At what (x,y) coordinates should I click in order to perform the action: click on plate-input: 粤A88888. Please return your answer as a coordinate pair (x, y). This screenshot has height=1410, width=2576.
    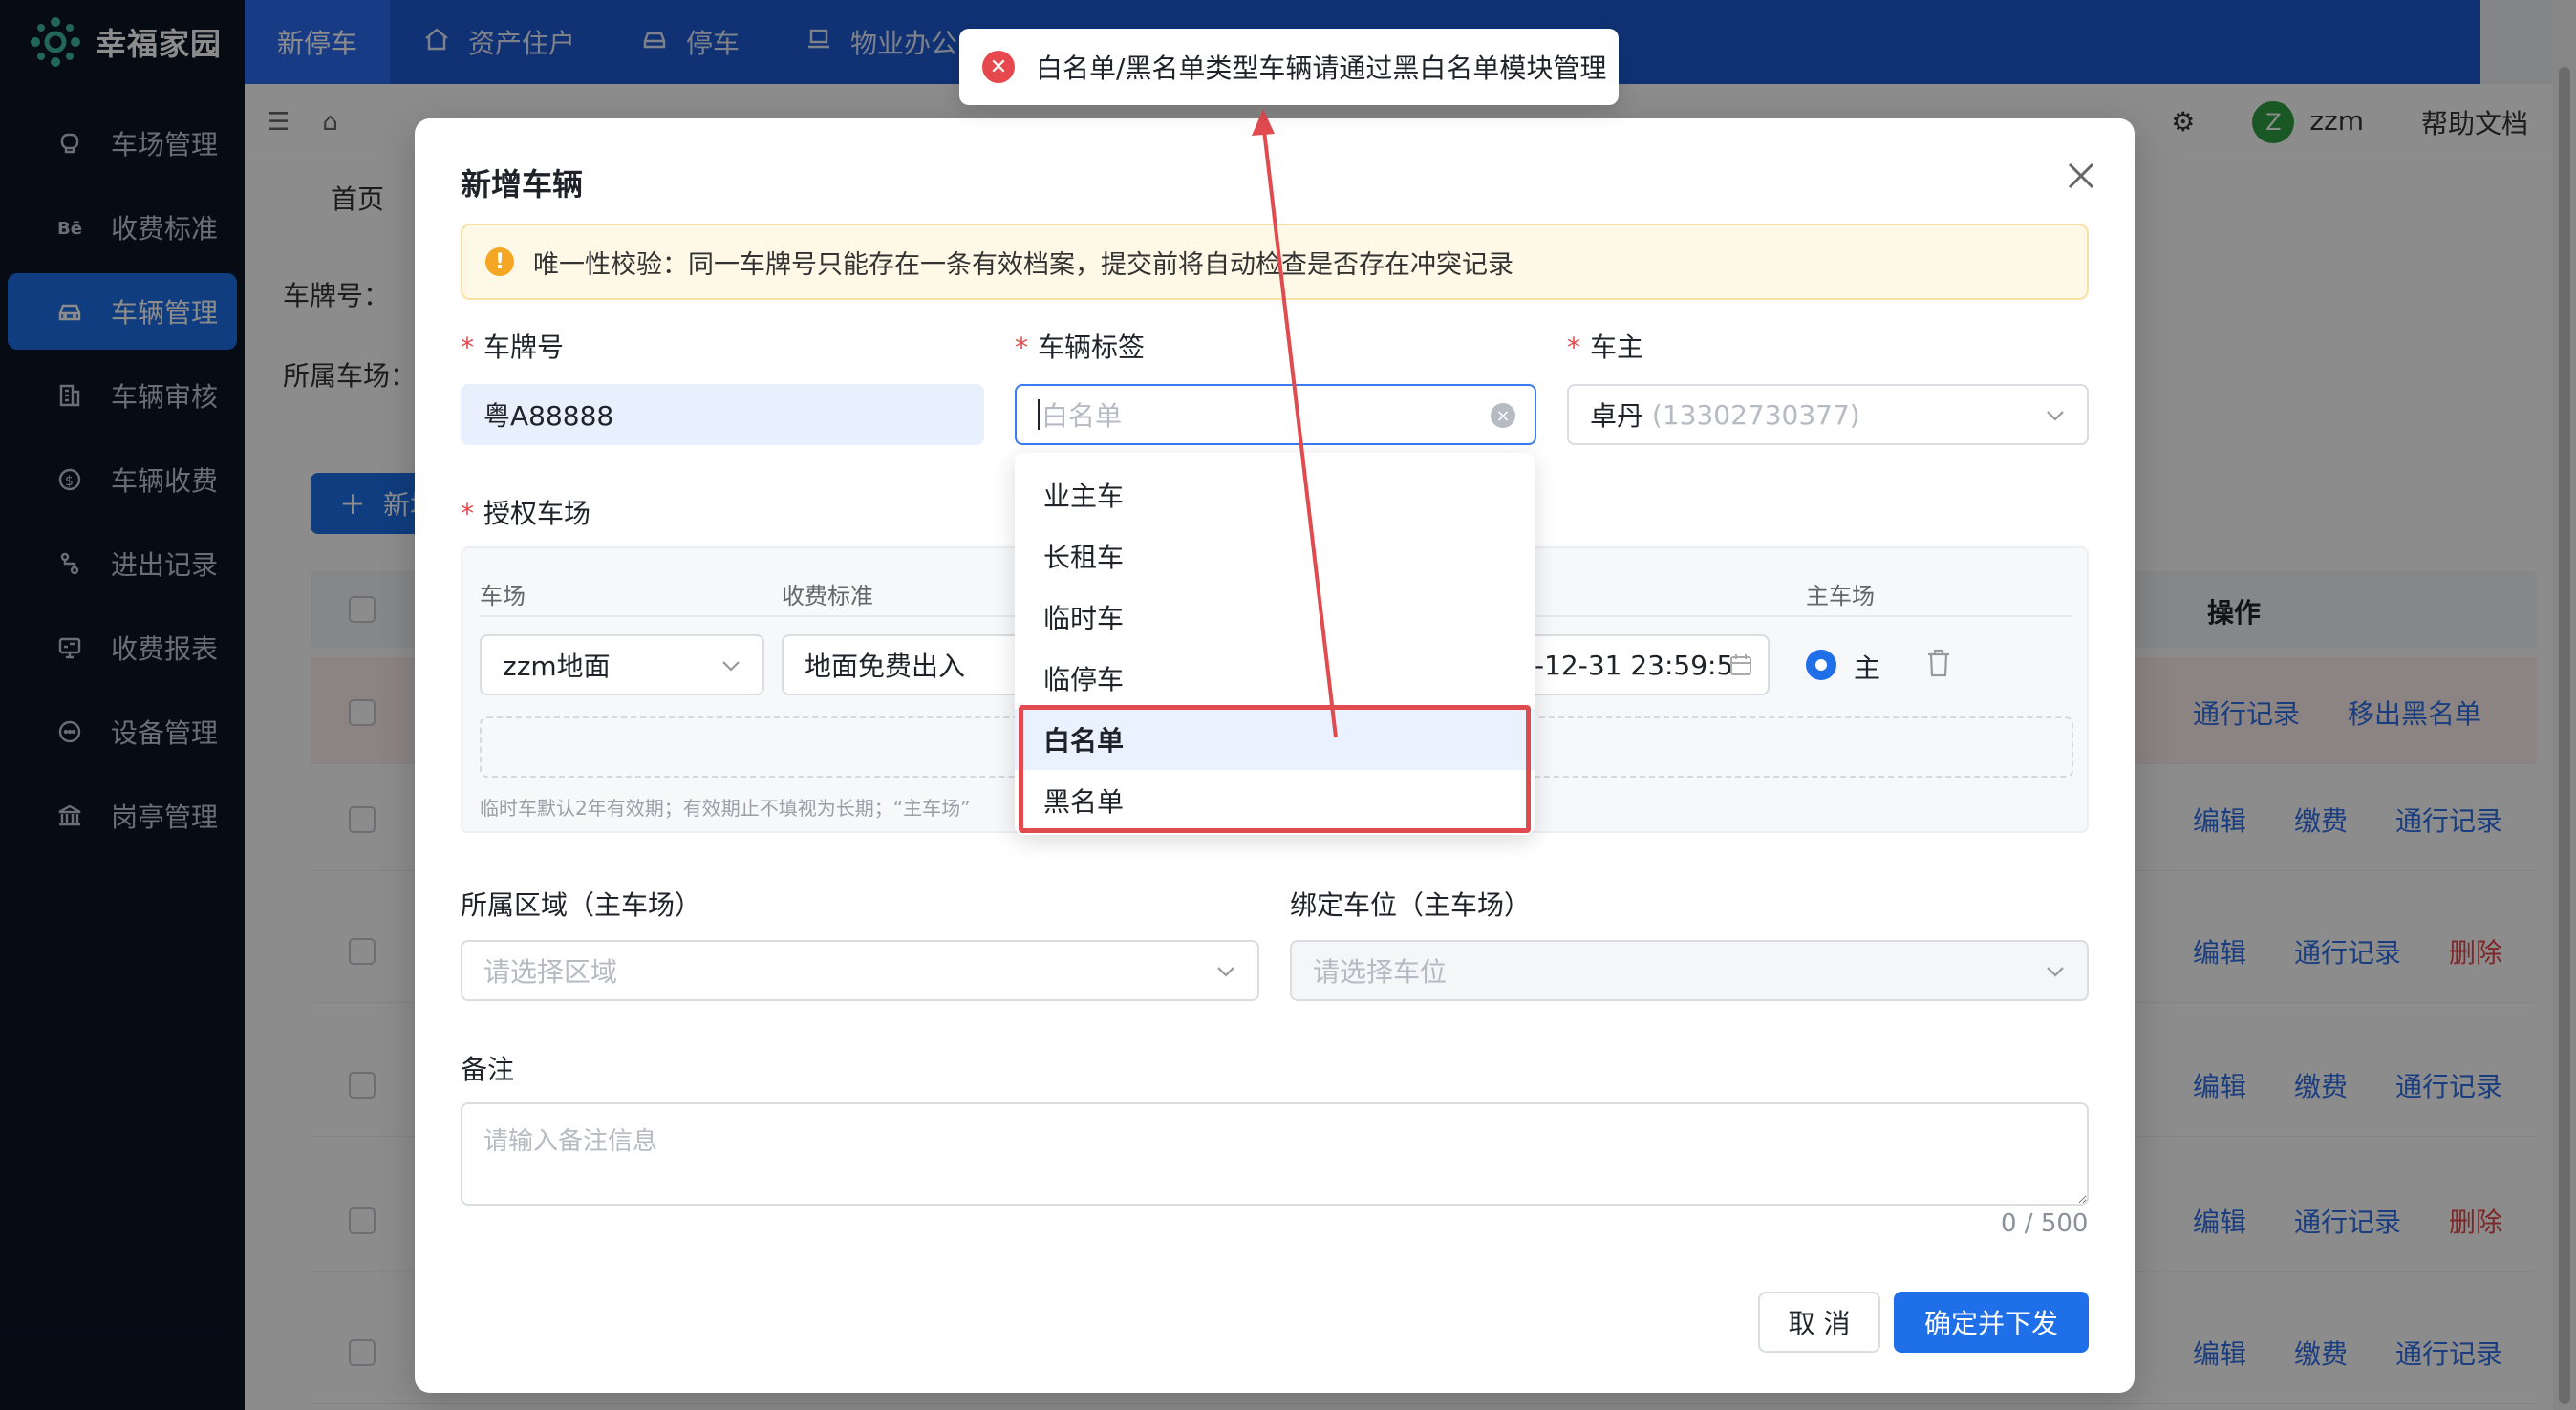
    Looking at the image, I should click on (722, 414).